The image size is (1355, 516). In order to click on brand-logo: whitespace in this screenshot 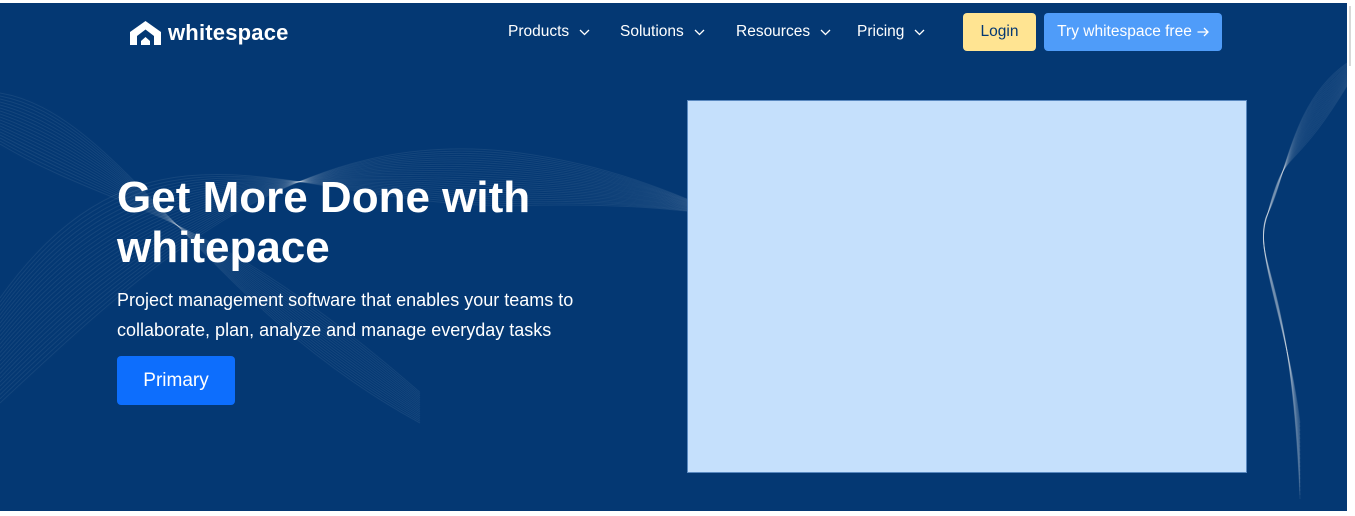, I will do `click(209, 33)`.